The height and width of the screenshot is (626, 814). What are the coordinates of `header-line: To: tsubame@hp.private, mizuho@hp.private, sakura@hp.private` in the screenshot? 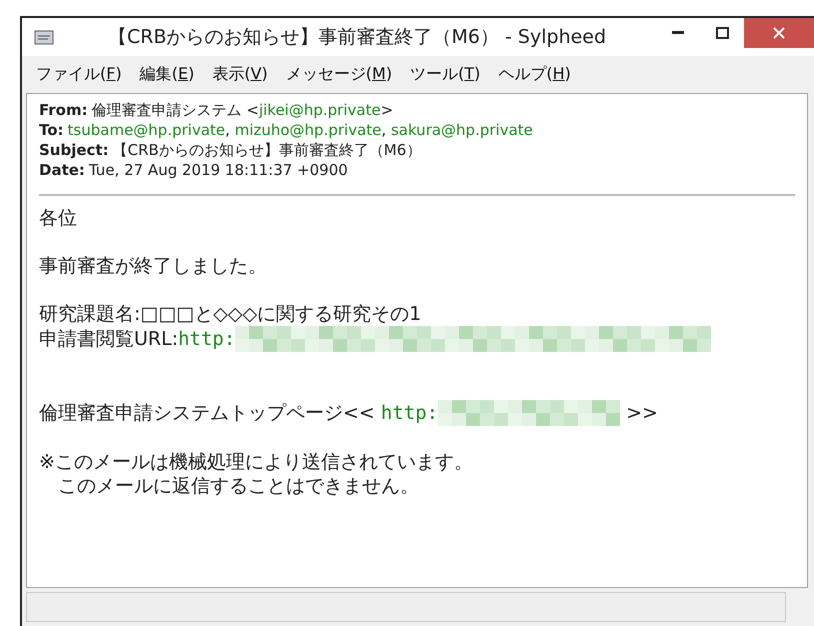 It's located at (286, 130).